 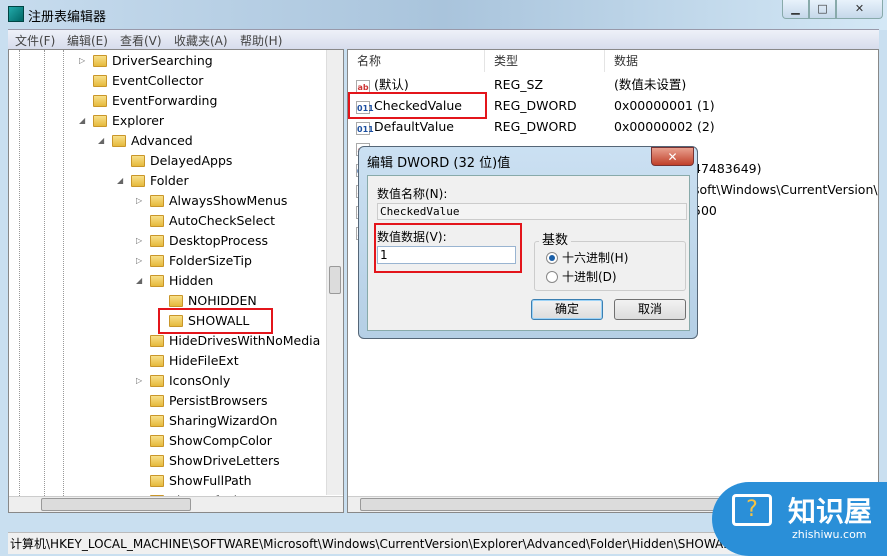 I want to click on cancel-button: 取消, so click(x=650, y=309).